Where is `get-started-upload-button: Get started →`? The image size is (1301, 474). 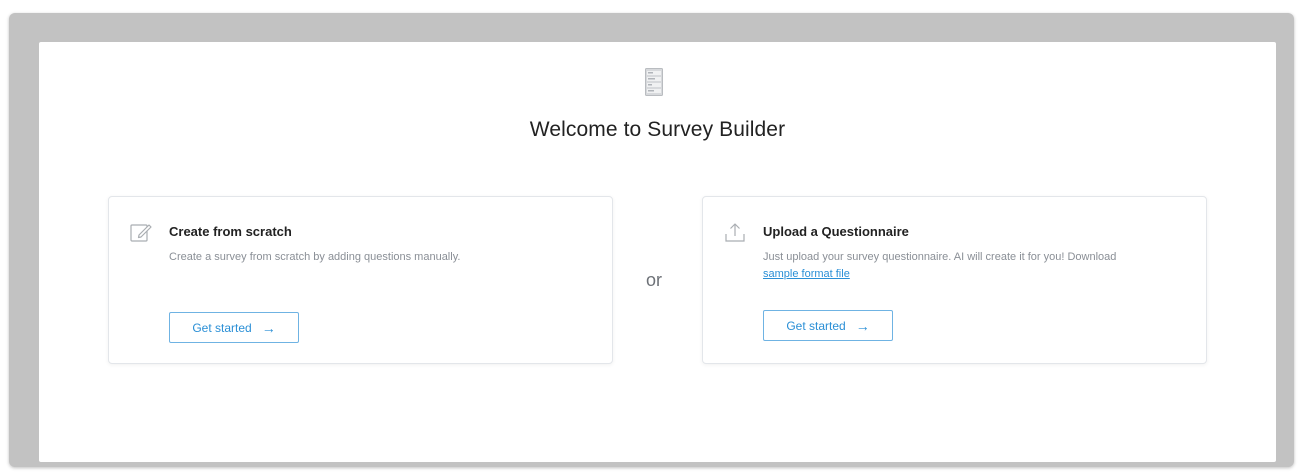
get-started-upload-button: Get started → is located at coordinates (828, 325).